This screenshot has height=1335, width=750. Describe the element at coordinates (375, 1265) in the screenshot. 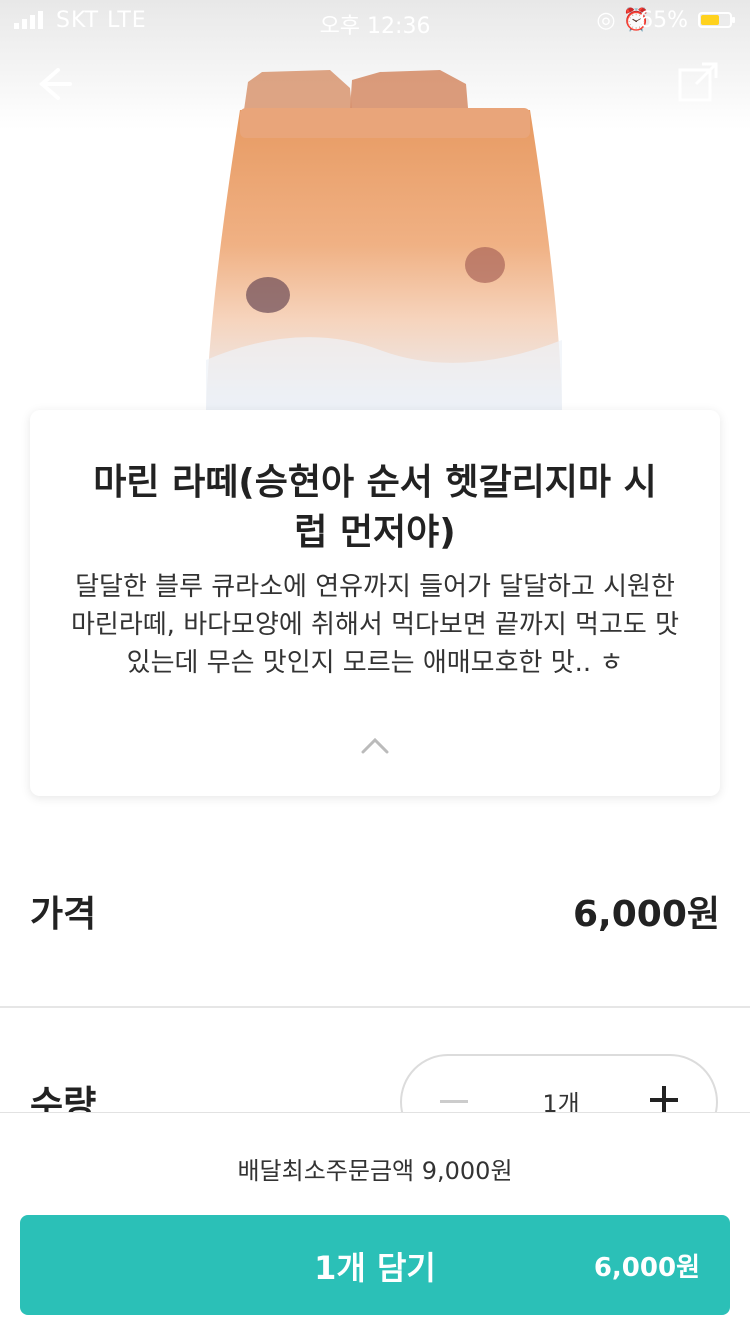

I see `add-to-cart-button: 1개 담기 6,000원` at that location.